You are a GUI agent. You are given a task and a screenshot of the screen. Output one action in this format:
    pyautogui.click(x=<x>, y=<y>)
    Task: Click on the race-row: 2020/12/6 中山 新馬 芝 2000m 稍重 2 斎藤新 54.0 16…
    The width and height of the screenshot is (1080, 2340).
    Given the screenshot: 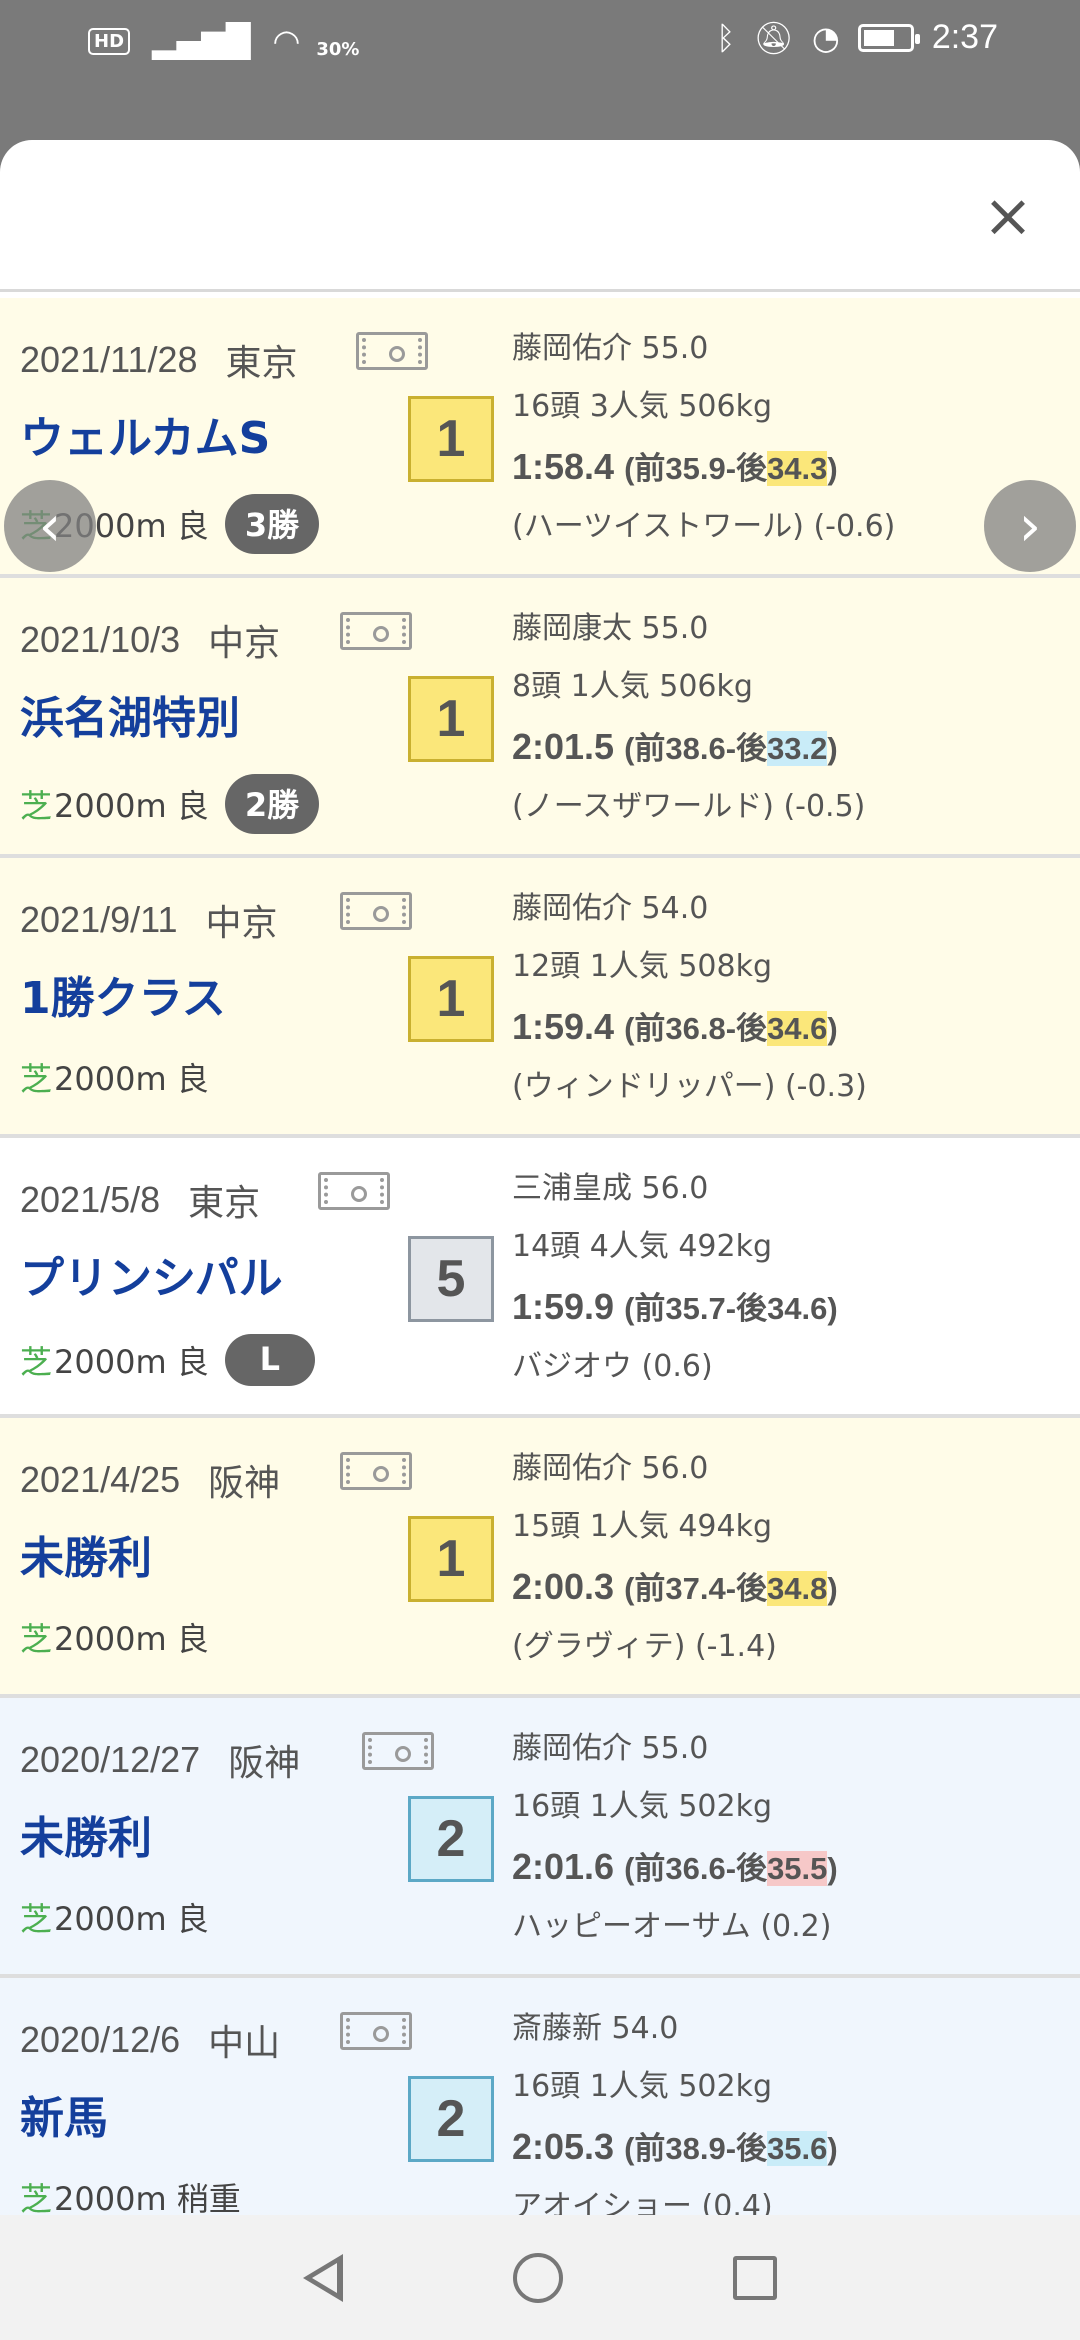 What is the action you would take?
    pyautogui.click(x=540, y=2096)
    